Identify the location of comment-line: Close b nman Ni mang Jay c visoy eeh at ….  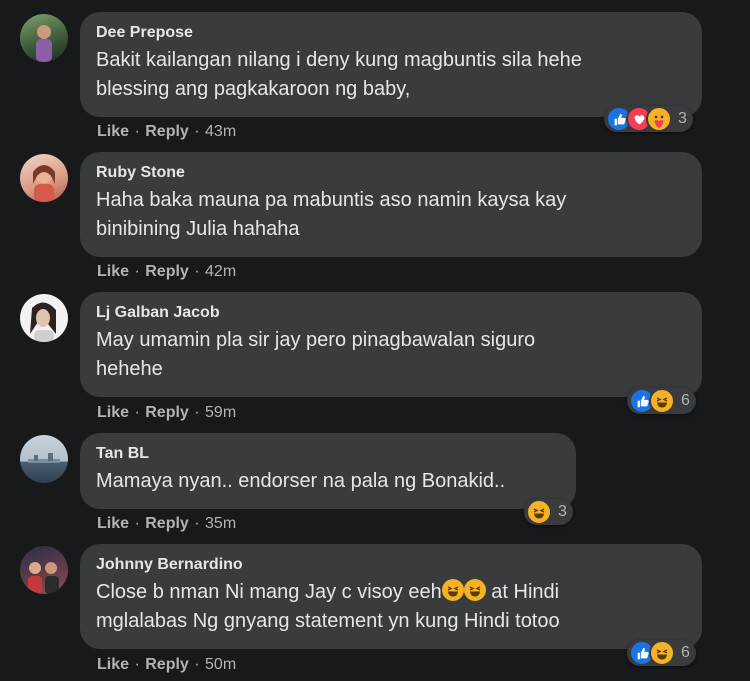
(391, 592).